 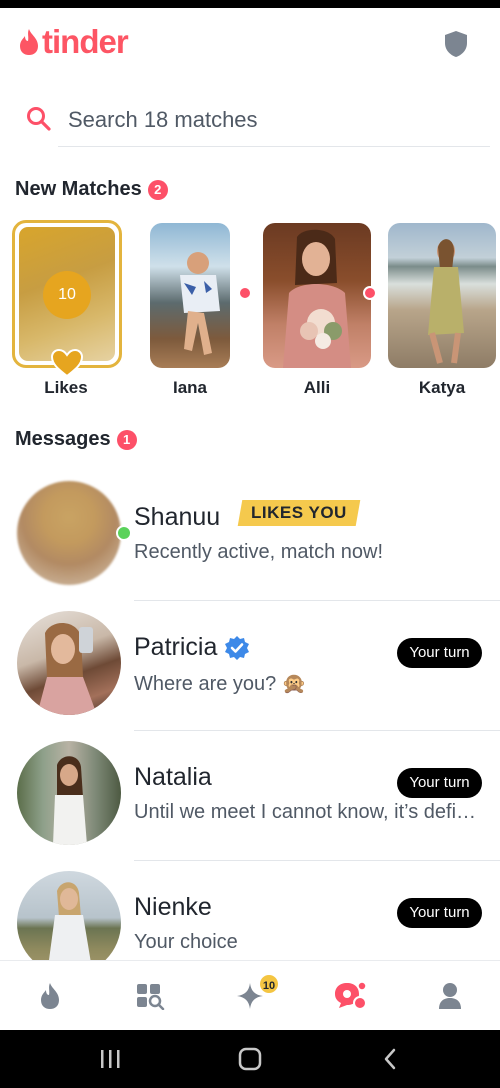 What do you see at coordinates (63, 439) in the screenshot?
I see `messages-title: Messages` at bounding box center [63, 439].